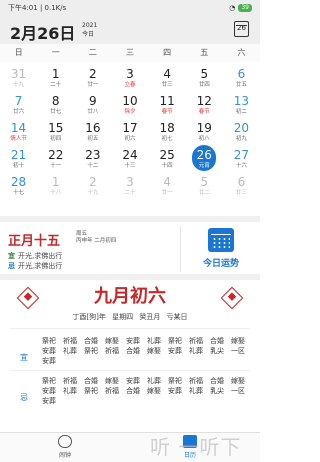 This screenshot has height=462, width=320. Describe the element at coordinates (241, 52) in the screenshot. I see `weekday-label: 六` at that location.